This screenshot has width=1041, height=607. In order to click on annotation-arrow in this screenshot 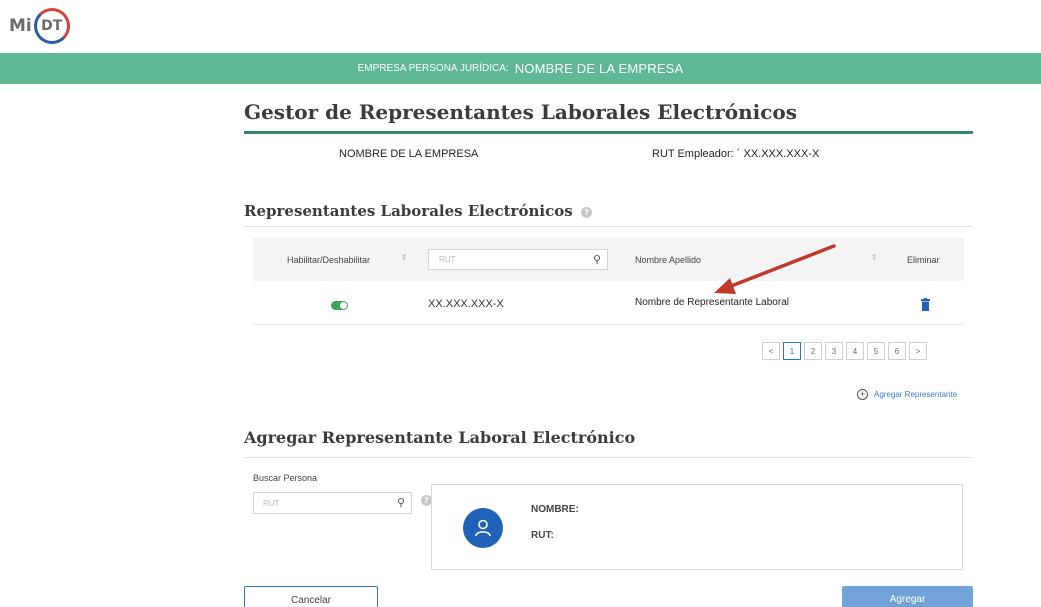, I will do `click(775, 269)`.